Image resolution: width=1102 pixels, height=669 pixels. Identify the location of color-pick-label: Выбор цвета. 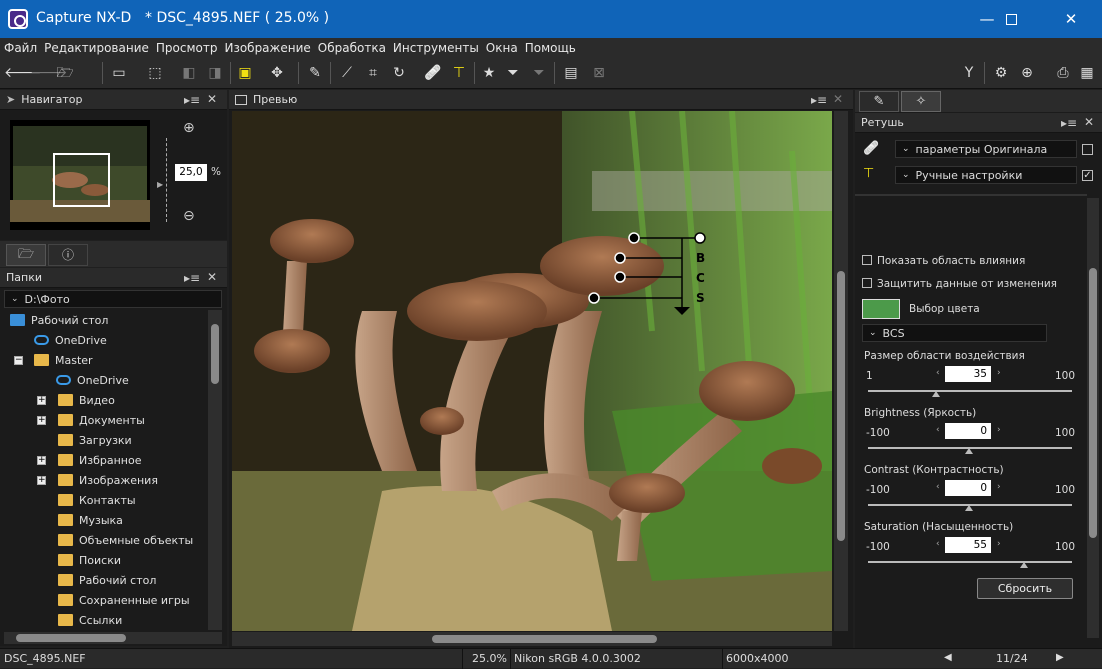
(944, 309).